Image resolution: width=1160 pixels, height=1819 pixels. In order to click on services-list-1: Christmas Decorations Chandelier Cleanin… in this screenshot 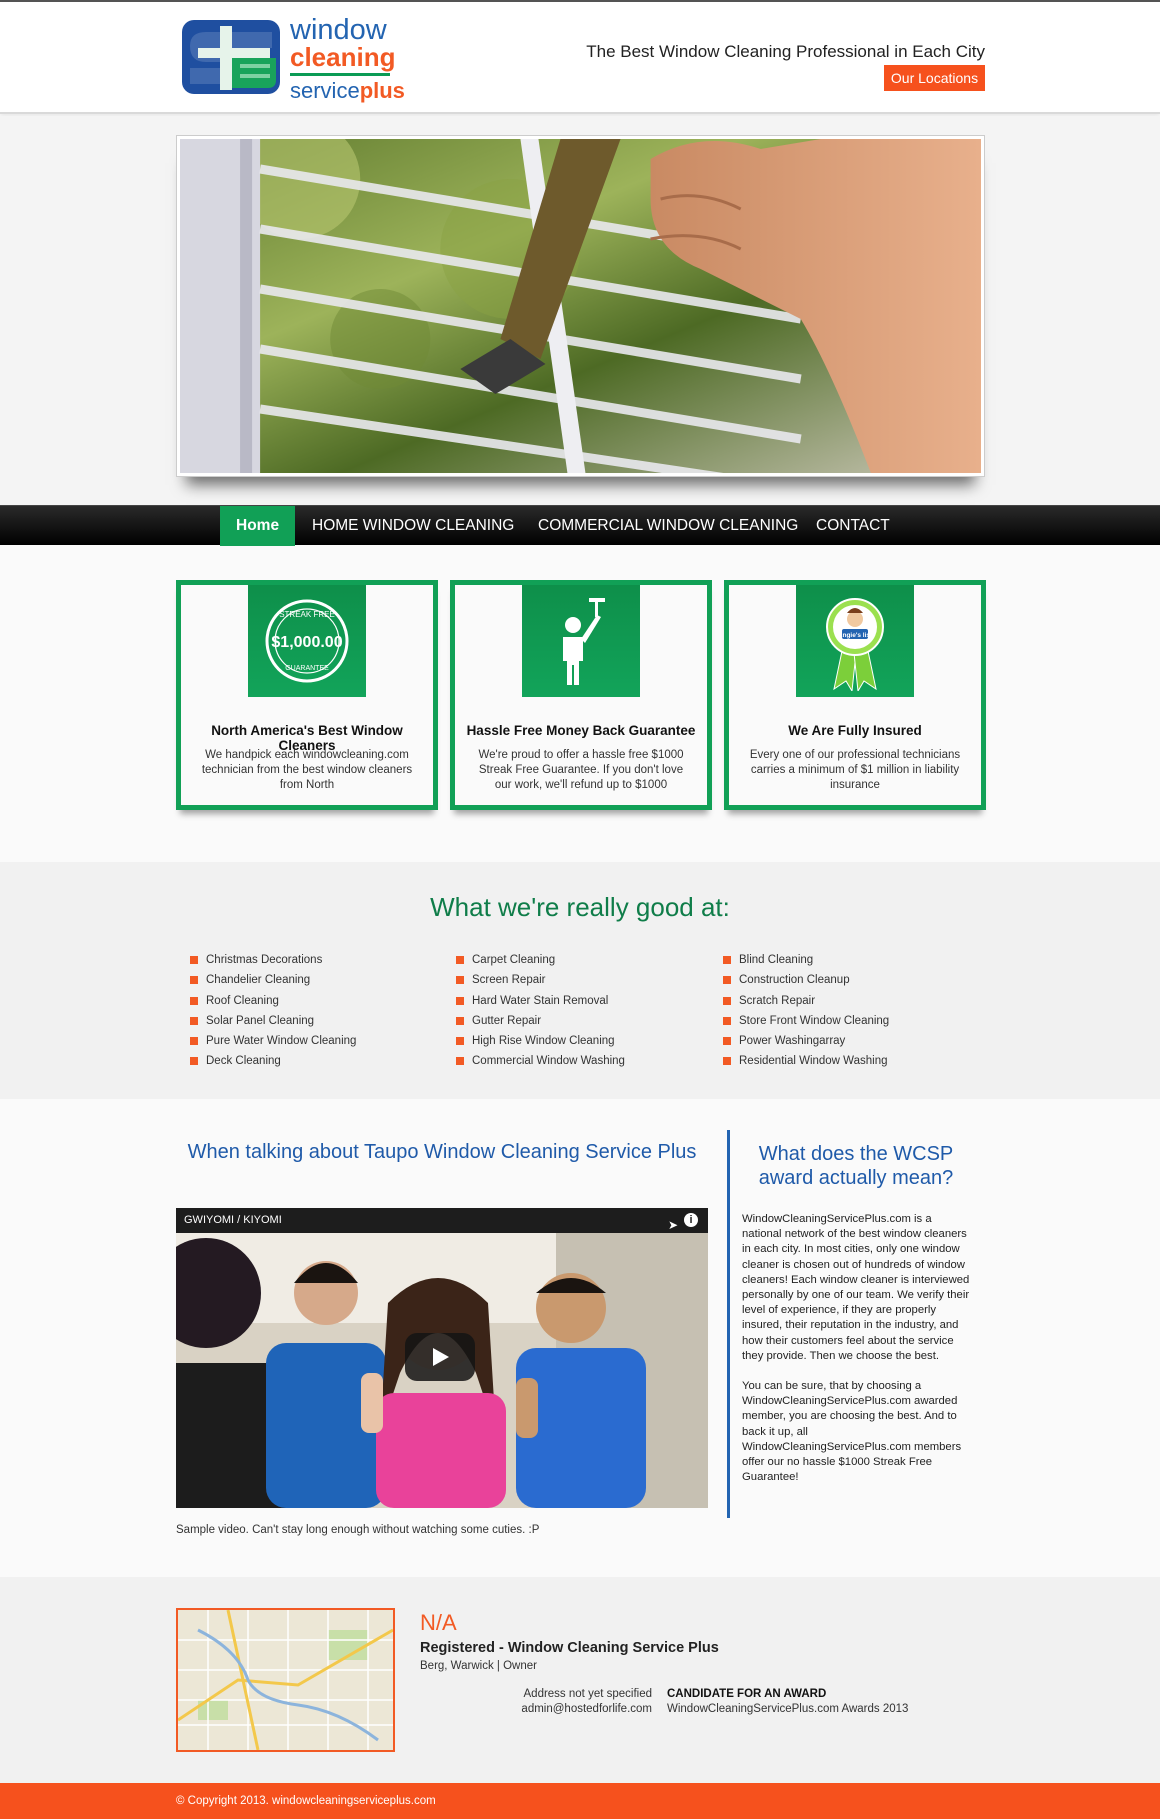, I will do `click(310, 1011)`.